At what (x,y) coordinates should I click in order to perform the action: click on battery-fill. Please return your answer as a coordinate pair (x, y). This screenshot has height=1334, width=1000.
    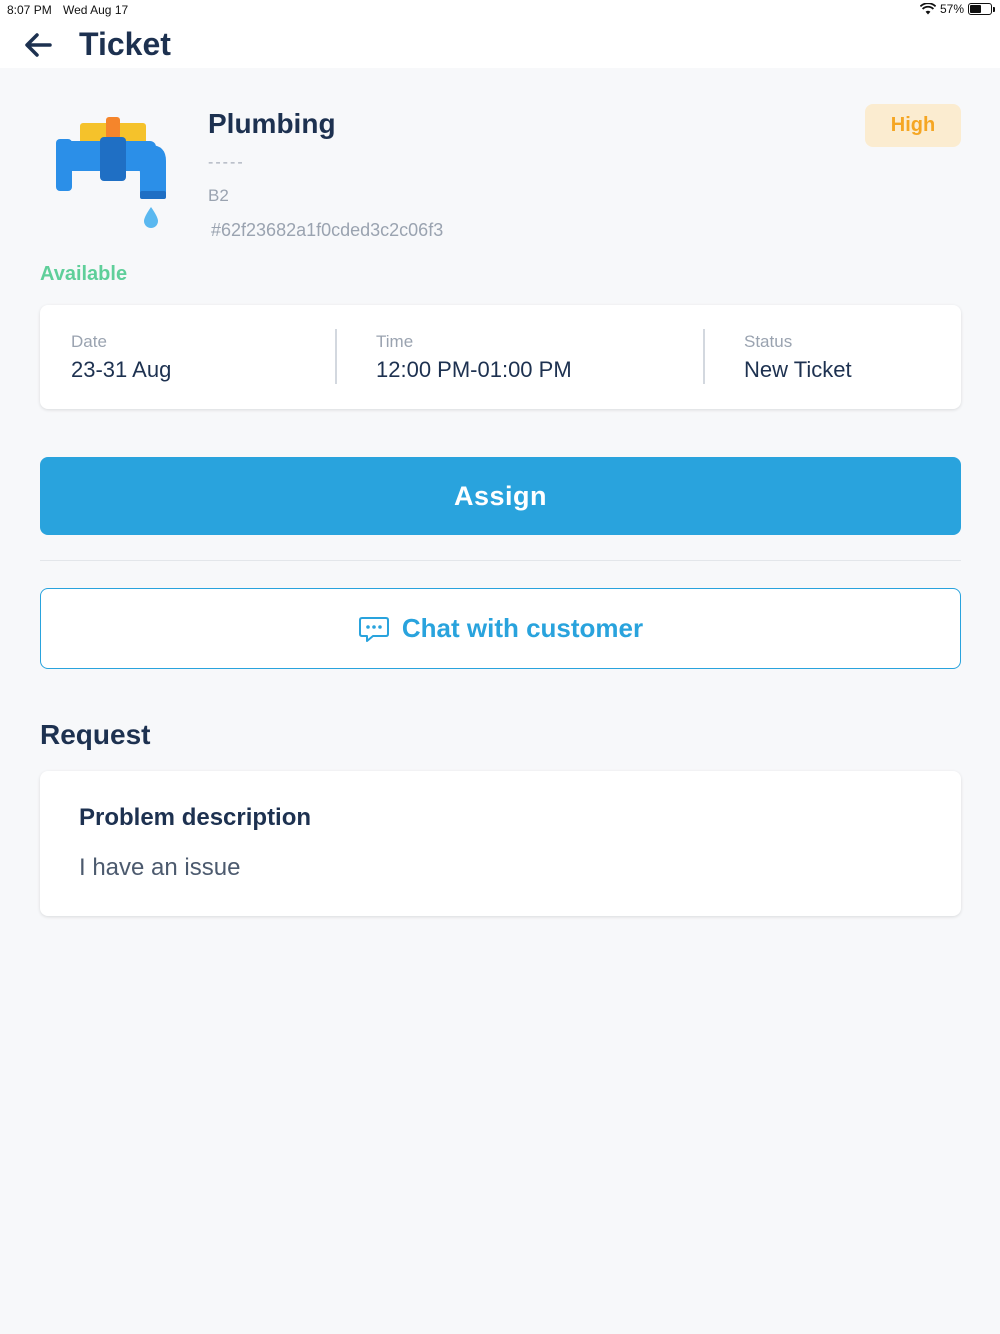
    Looking at the image, I should click on (976, 9).